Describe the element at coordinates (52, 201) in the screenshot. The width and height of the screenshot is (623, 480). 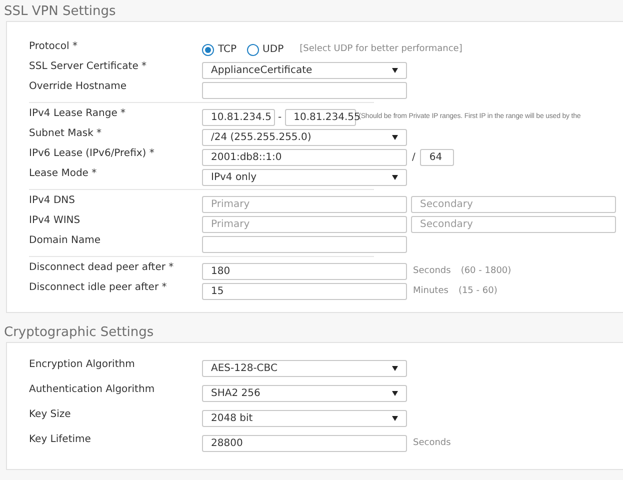
I see `field-label: IPv4 DNS` at that location.